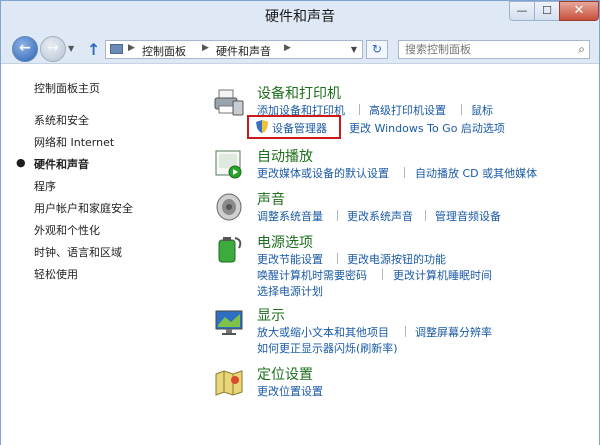 Image resolution: width=600 pixels, height=445 pixels. Describe the element at coordinates (271, 315) in the screenshot. I see `category-title-display: 显示` at that location.